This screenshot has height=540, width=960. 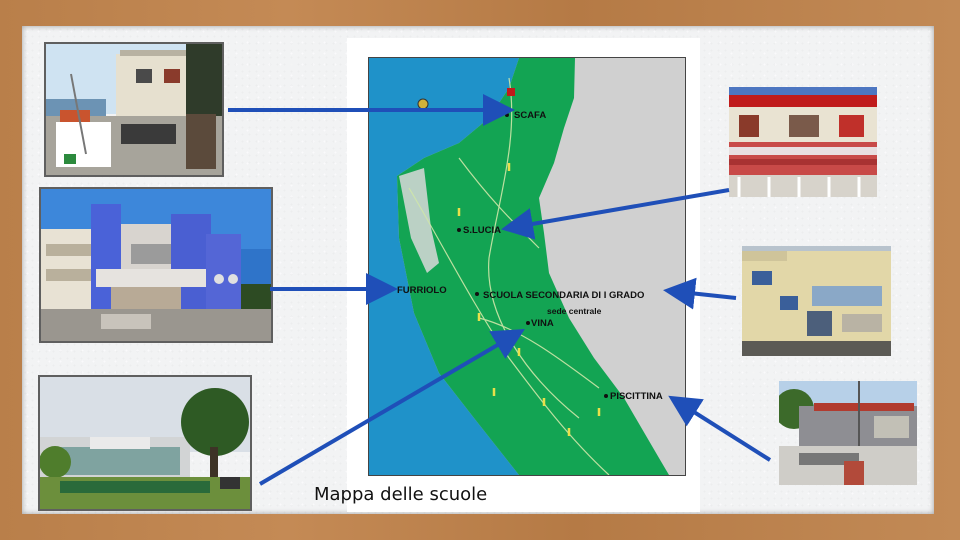 What do you see at coordinates (391, 407) in the screenshot?
I see `arrow-vina` at bounding box center [391, 407].